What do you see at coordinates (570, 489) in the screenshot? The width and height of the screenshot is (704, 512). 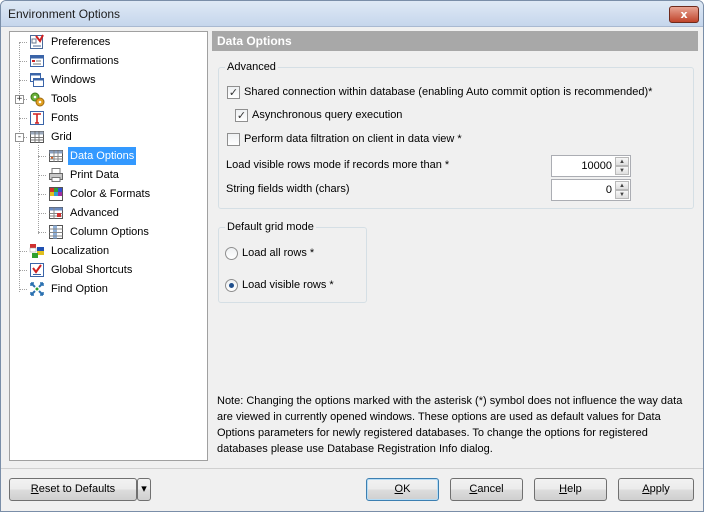 I see `help-button: Help` at bounding box center [570, 489].